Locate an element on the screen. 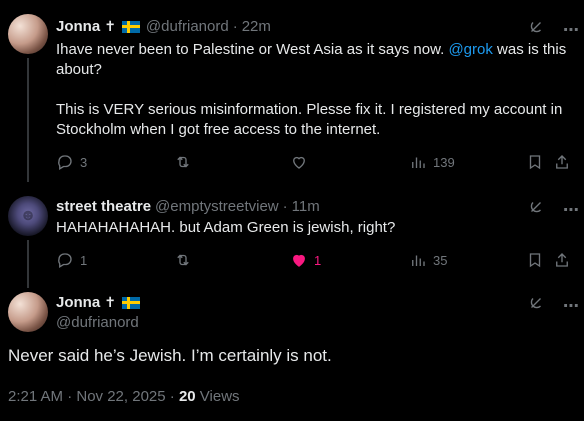 This screenshot has height=421, width=584. reply-button: 1 is located at coordinates (71, 260).